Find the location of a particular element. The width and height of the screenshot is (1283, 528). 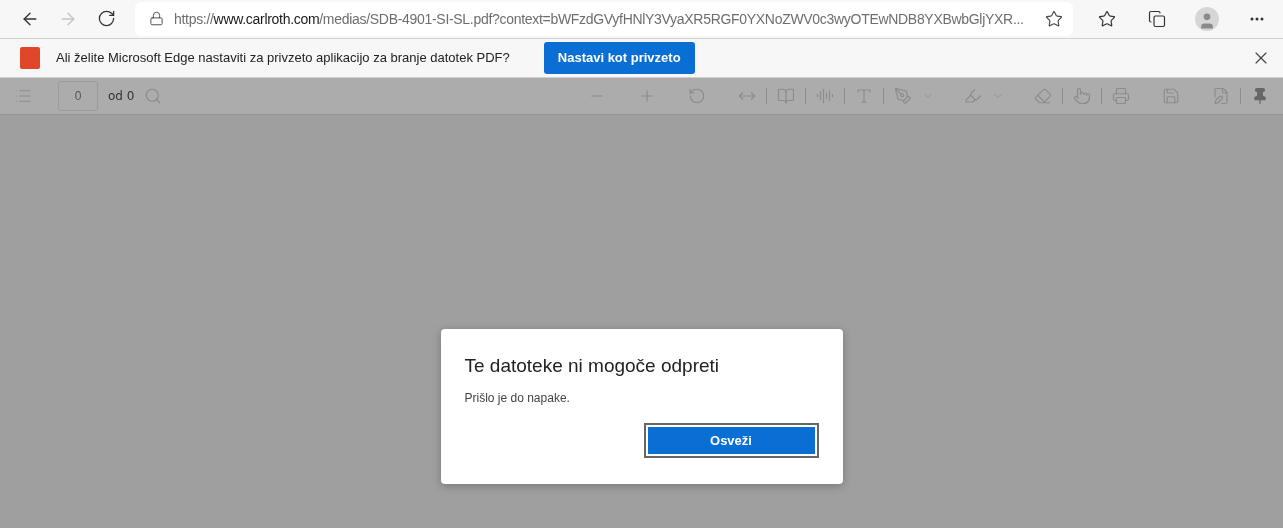

refresh-icon is located at coordinates (107, 19).